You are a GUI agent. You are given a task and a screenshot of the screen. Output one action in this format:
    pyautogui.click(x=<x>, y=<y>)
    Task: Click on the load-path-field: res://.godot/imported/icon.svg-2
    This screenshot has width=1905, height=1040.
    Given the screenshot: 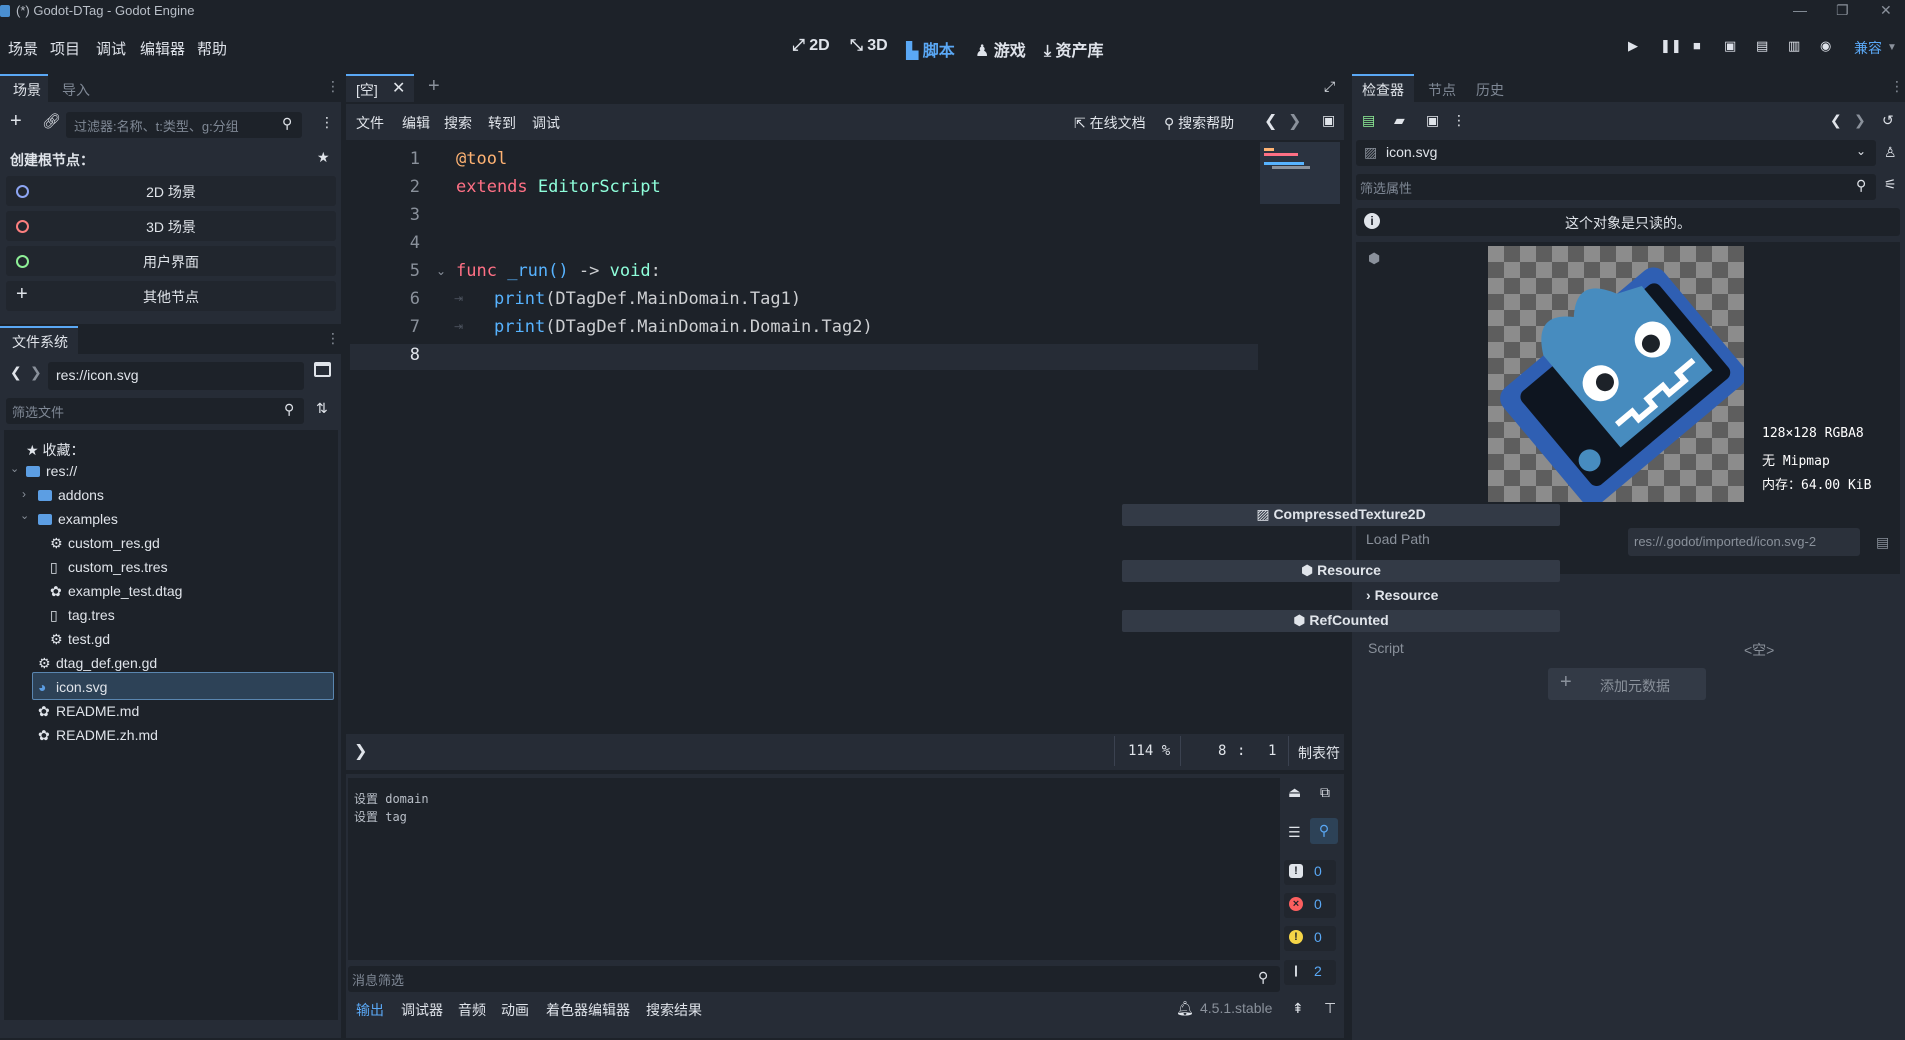 What is the action you would take?
    pyautogui.click(x=1744, y=542)
    